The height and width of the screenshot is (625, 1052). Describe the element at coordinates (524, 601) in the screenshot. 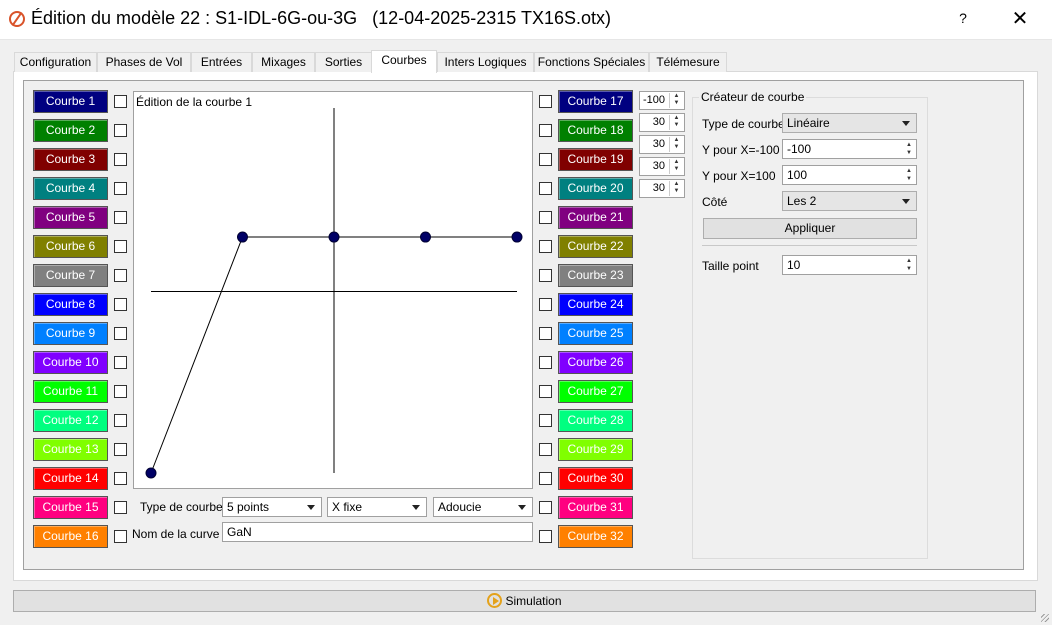

I see `simulation-button: Simulation` at that location.